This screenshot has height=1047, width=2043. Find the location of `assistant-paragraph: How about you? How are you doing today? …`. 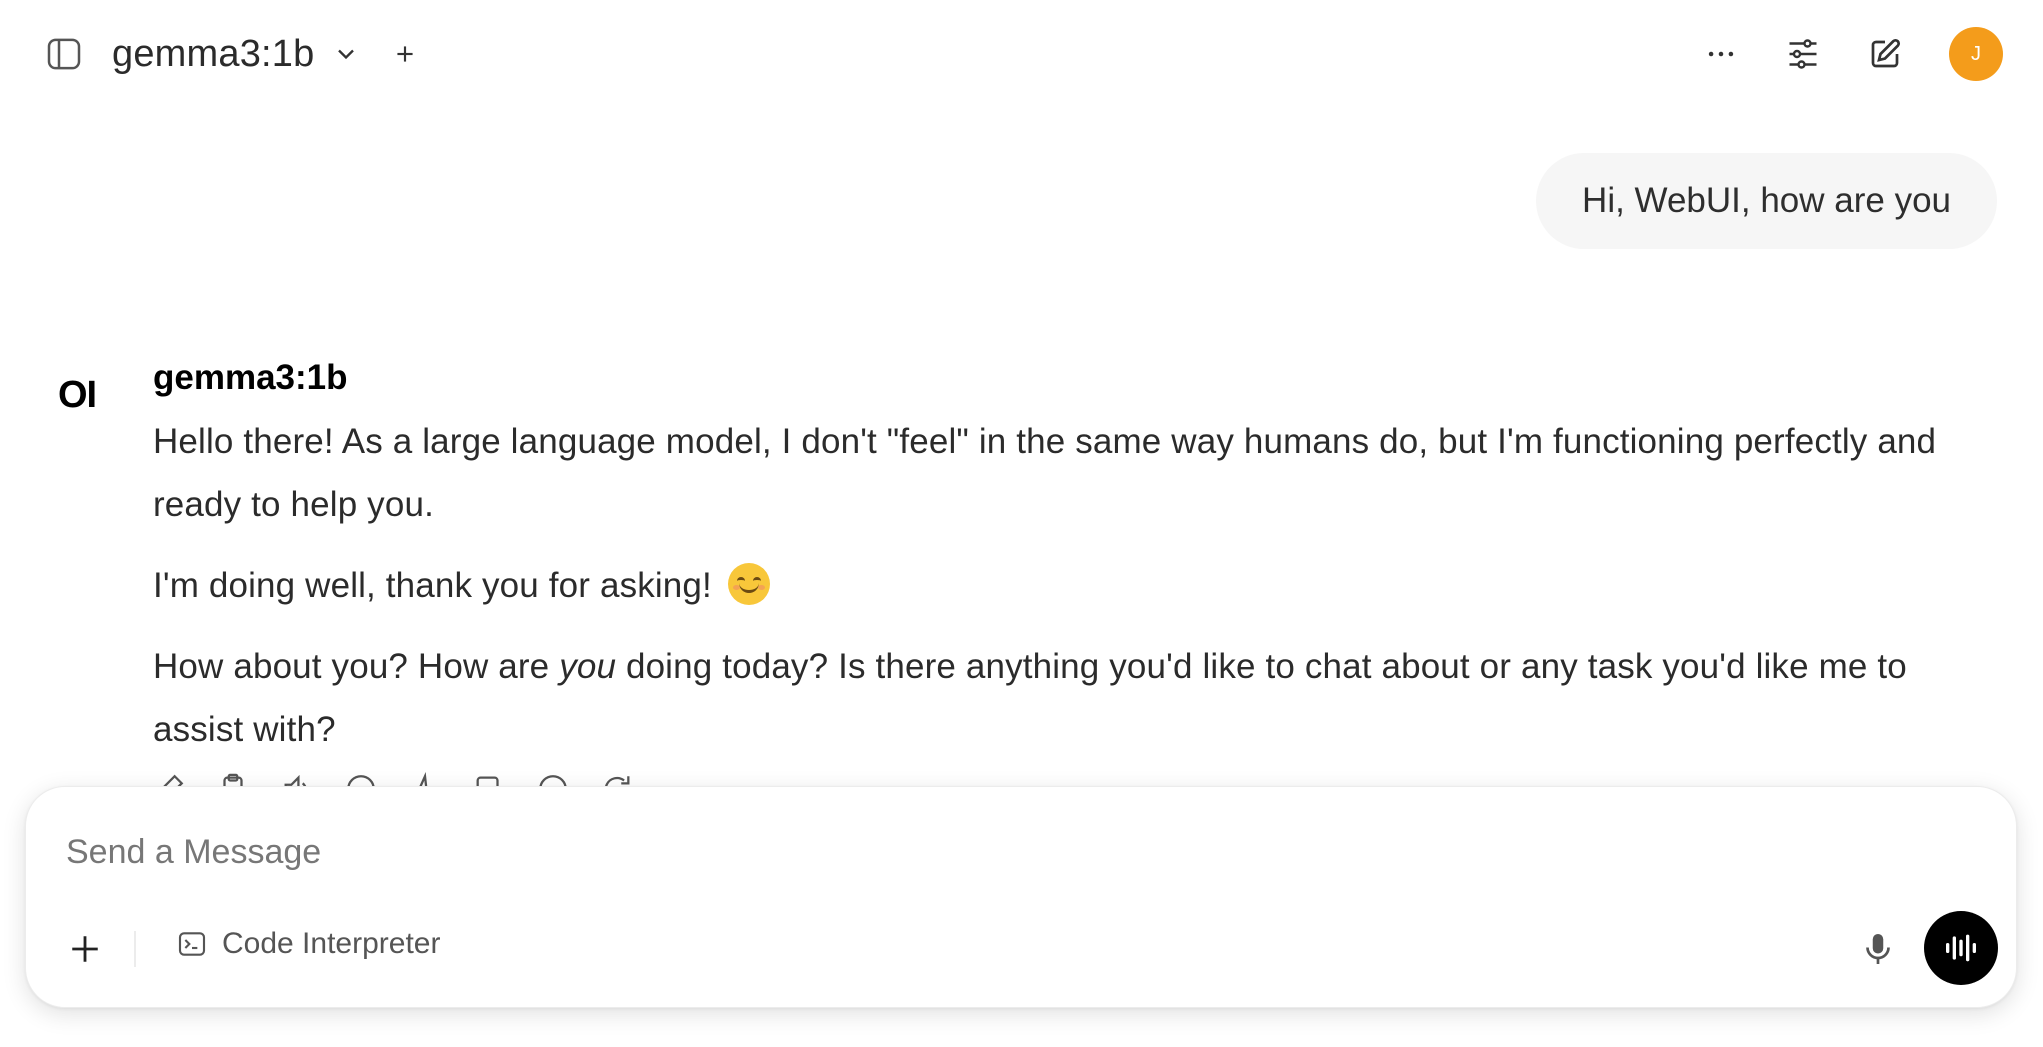

assistant-paragraph: How about you? How are you doing today? … is located at coordinates (1073, 698).